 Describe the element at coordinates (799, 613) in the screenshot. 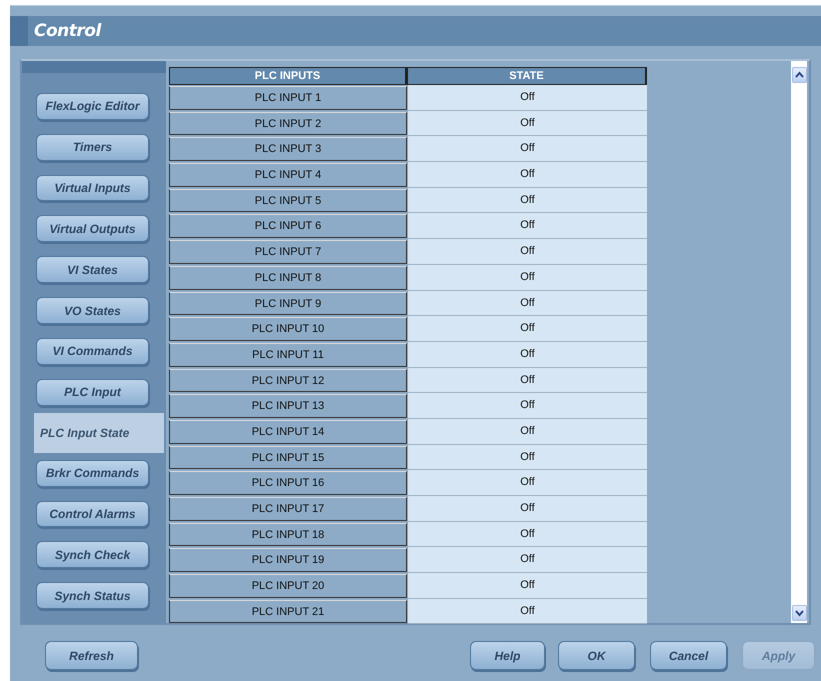

I see `scroll-down-icon` at that location.